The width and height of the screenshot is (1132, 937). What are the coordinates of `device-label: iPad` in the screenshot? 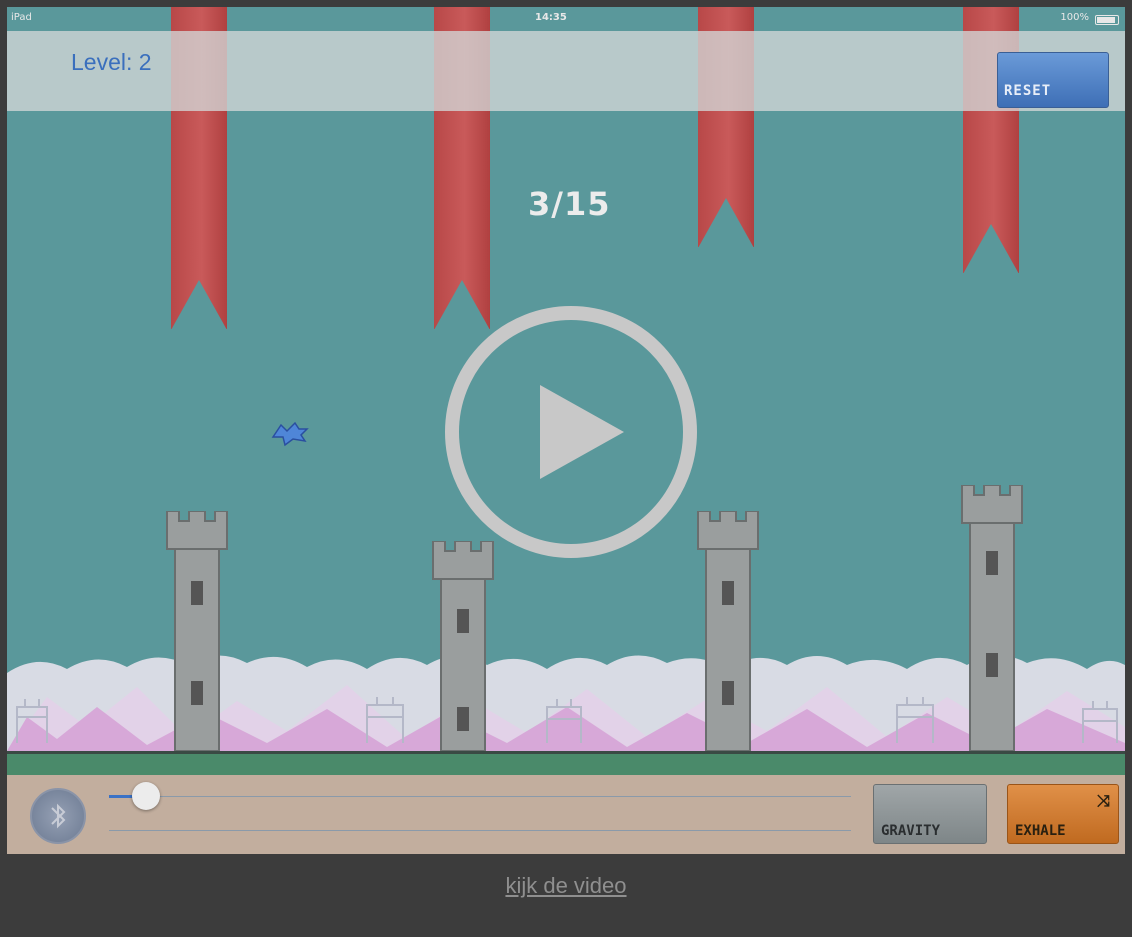 It's located at (21, 17).